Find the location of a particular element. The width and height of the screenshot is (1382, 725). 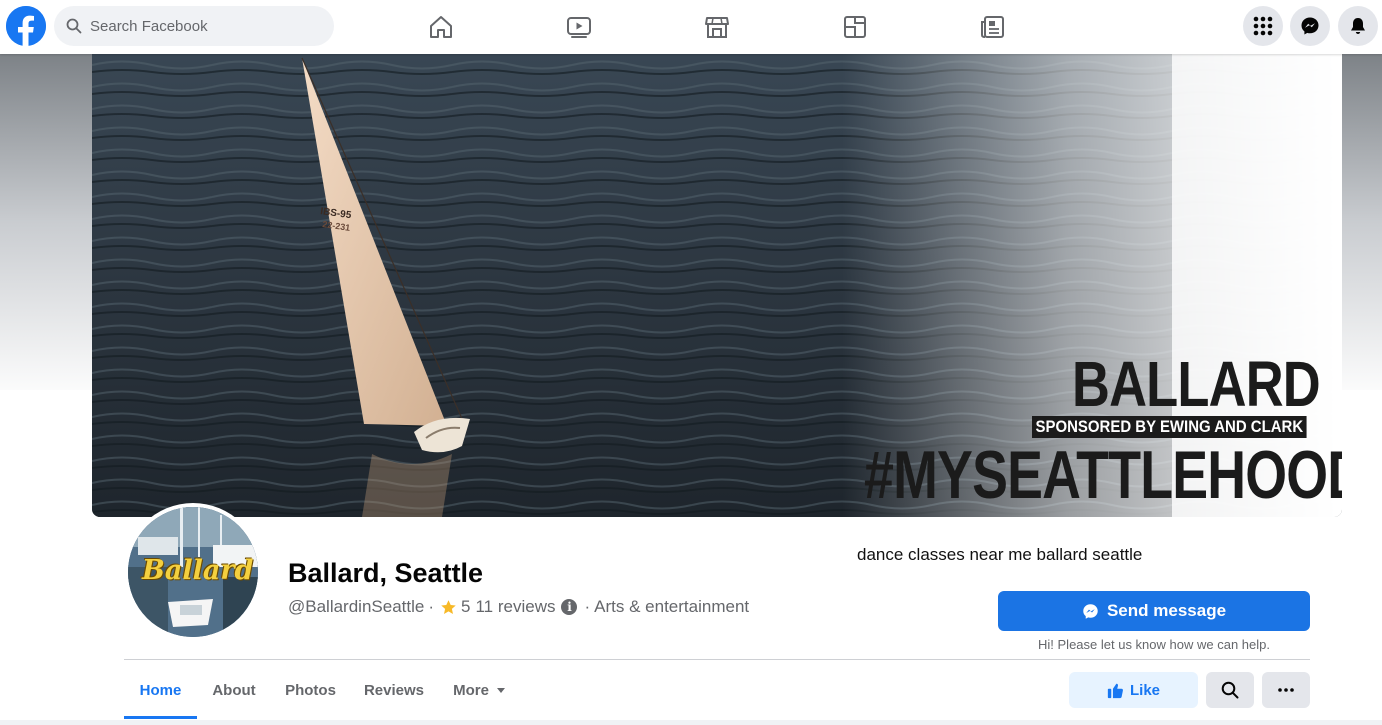

like-button: Like is located at coordinates (1133, 690).